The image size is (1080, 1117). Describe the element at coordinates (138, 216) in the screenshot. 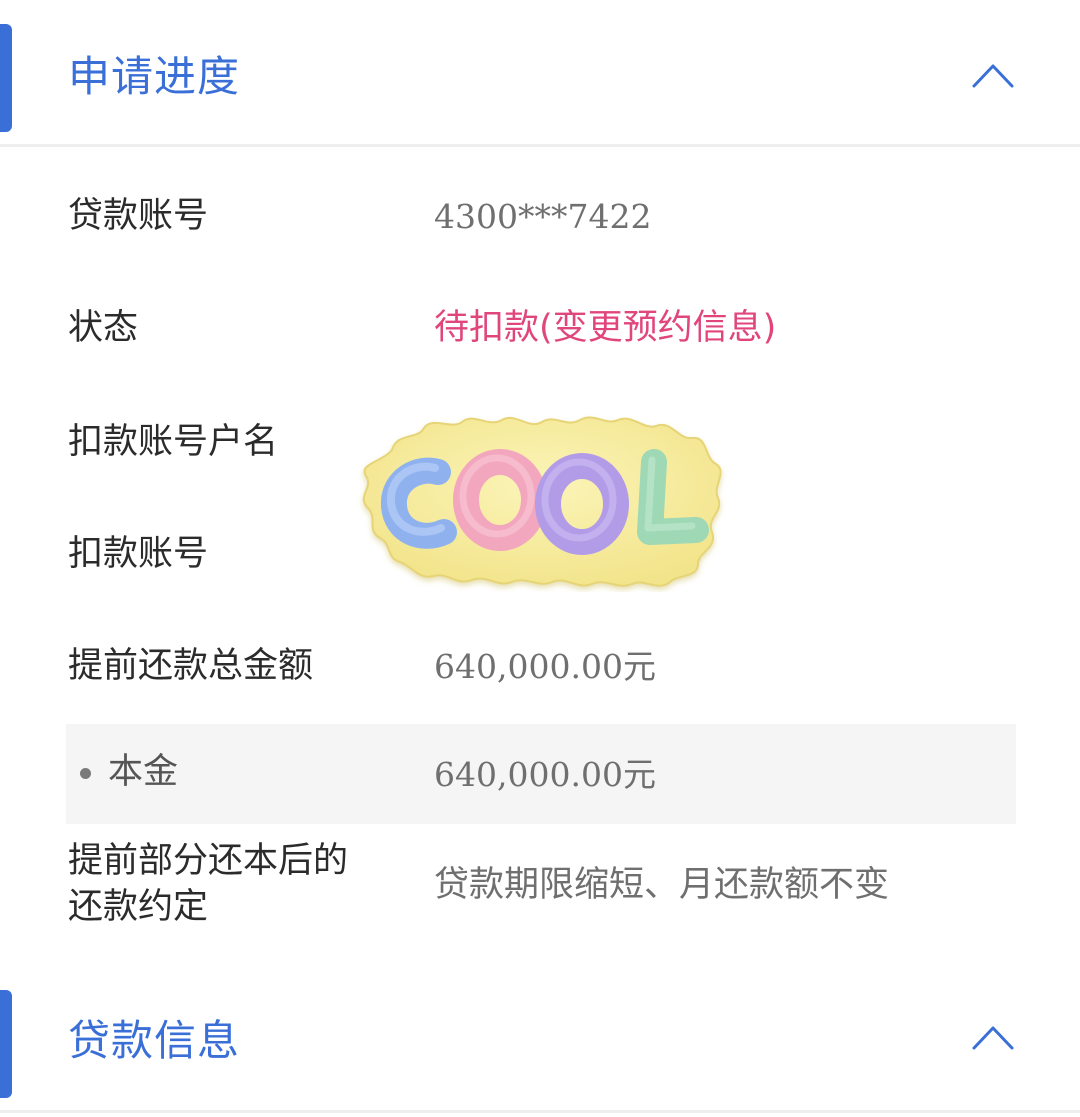

I see `loan-account-label: 贷款账号` at that location.